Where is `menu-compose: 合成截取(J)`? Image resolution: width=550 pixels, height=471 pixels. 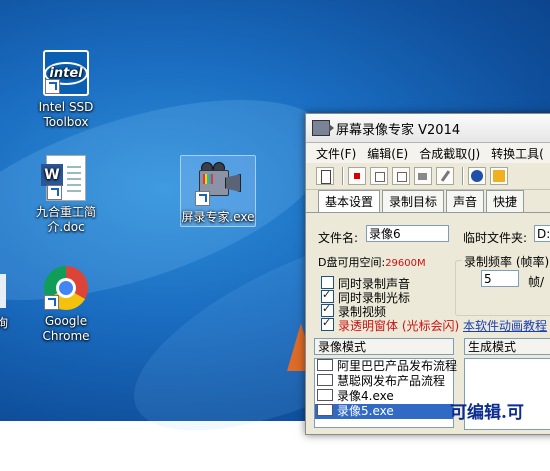 menu-compose: 合成截取(J) is located at coordinates (449, 153).